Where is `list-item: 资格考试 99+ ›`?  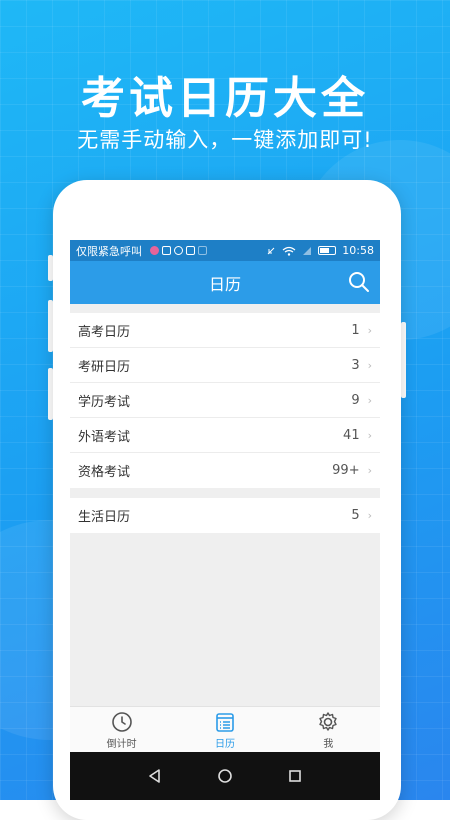
list-item: 资格考试 99+ › is located at coordinates (225, 470).